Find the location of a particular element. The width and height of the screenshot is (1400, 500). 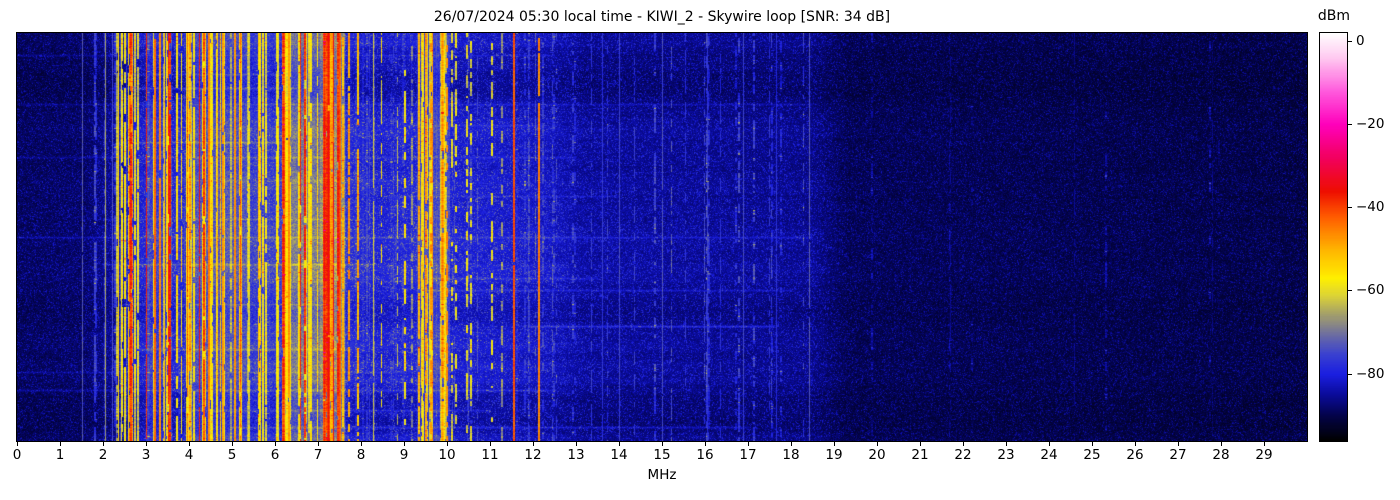

x-tick-label: 6 is located at coordinates (275, 455).